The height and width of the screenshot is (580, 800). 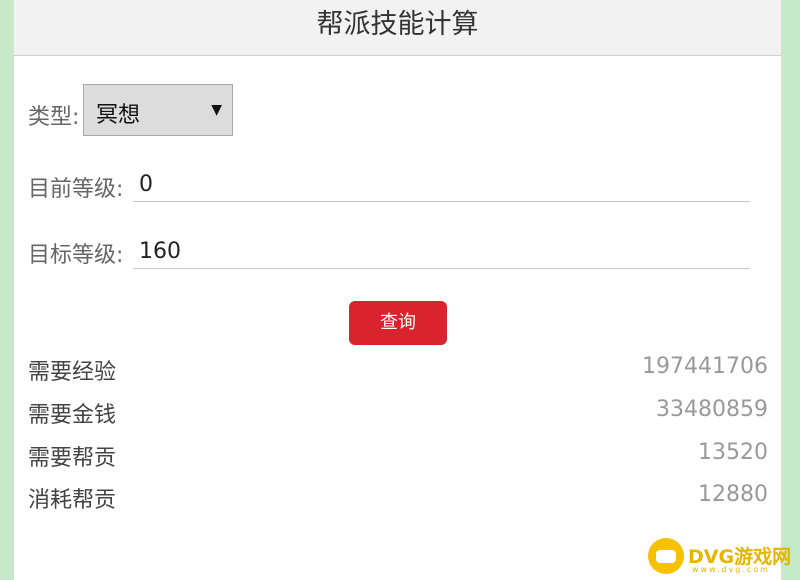 I want to click on result-label: 需要经验, so click(x=72, y=372).